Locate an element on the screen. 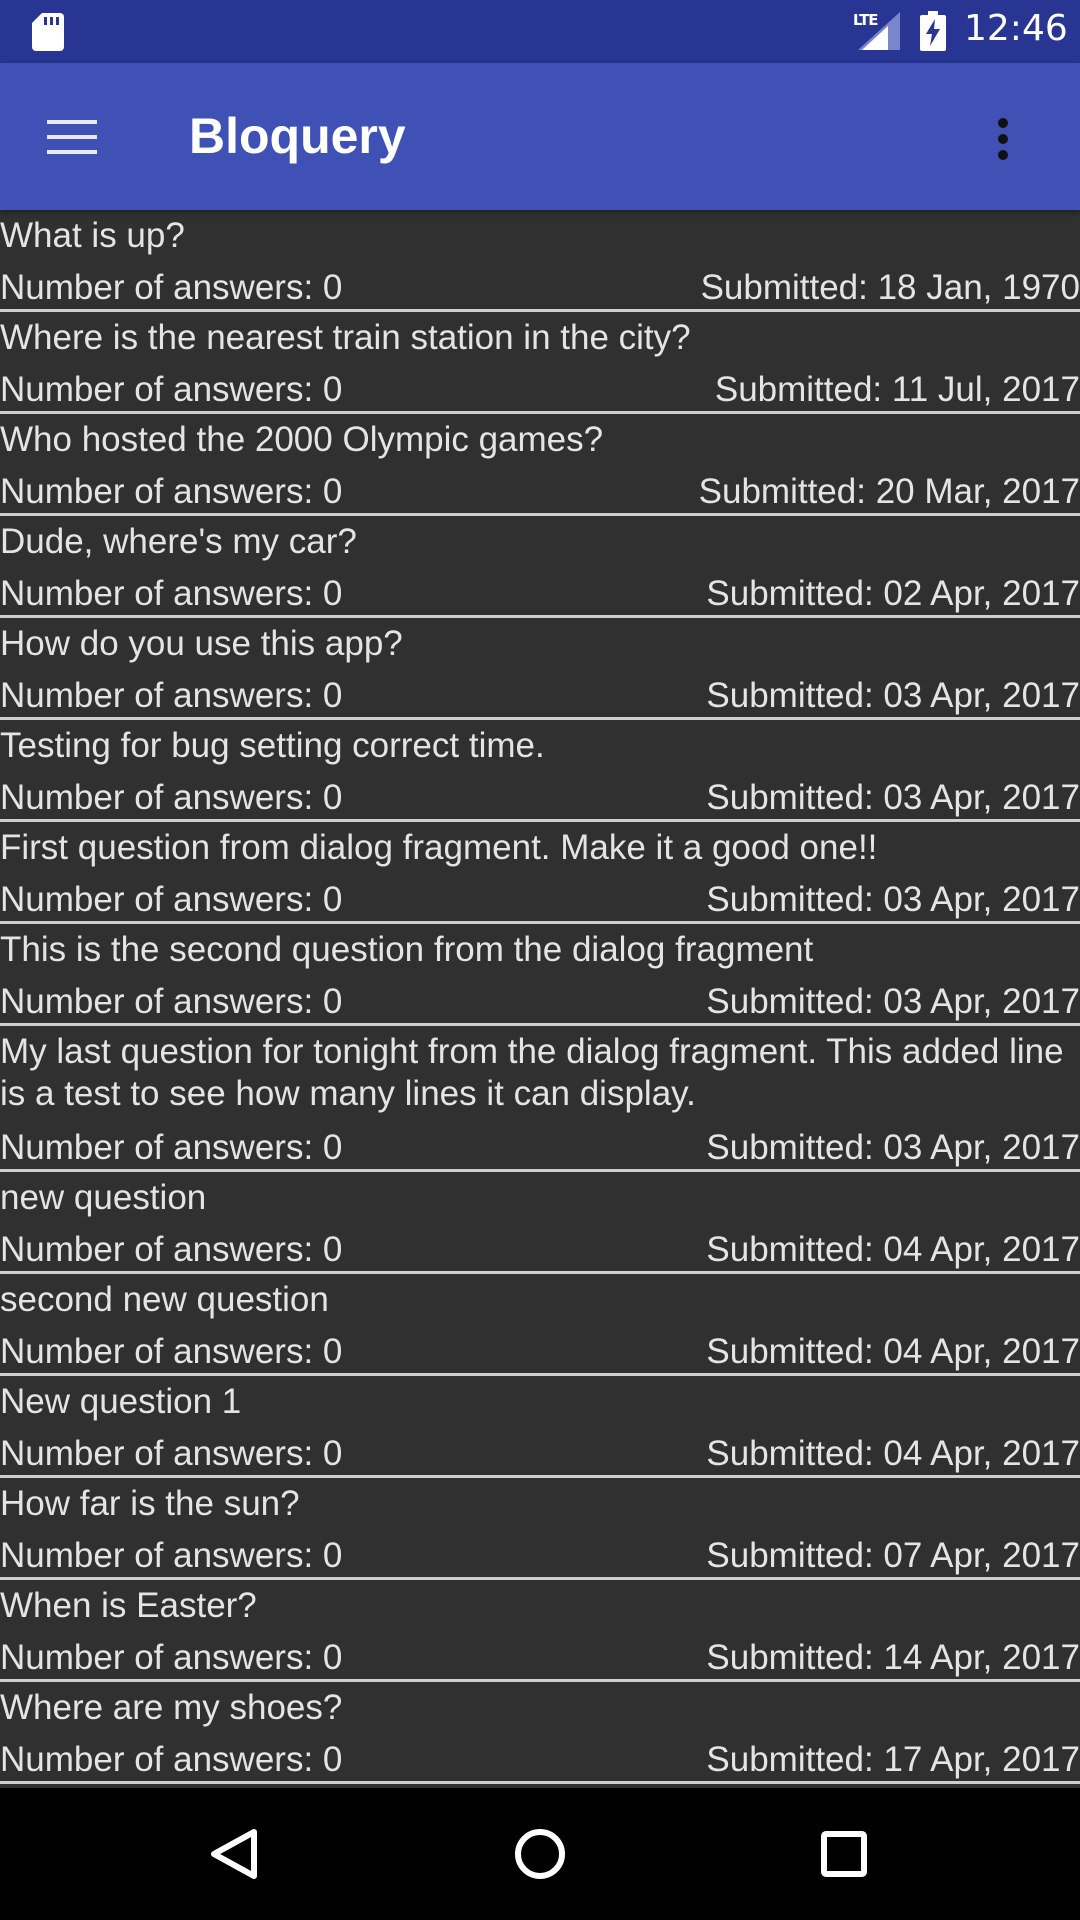 This screenshot has width=1080, height=1920. menu-button is located at coordinates (72, 137).